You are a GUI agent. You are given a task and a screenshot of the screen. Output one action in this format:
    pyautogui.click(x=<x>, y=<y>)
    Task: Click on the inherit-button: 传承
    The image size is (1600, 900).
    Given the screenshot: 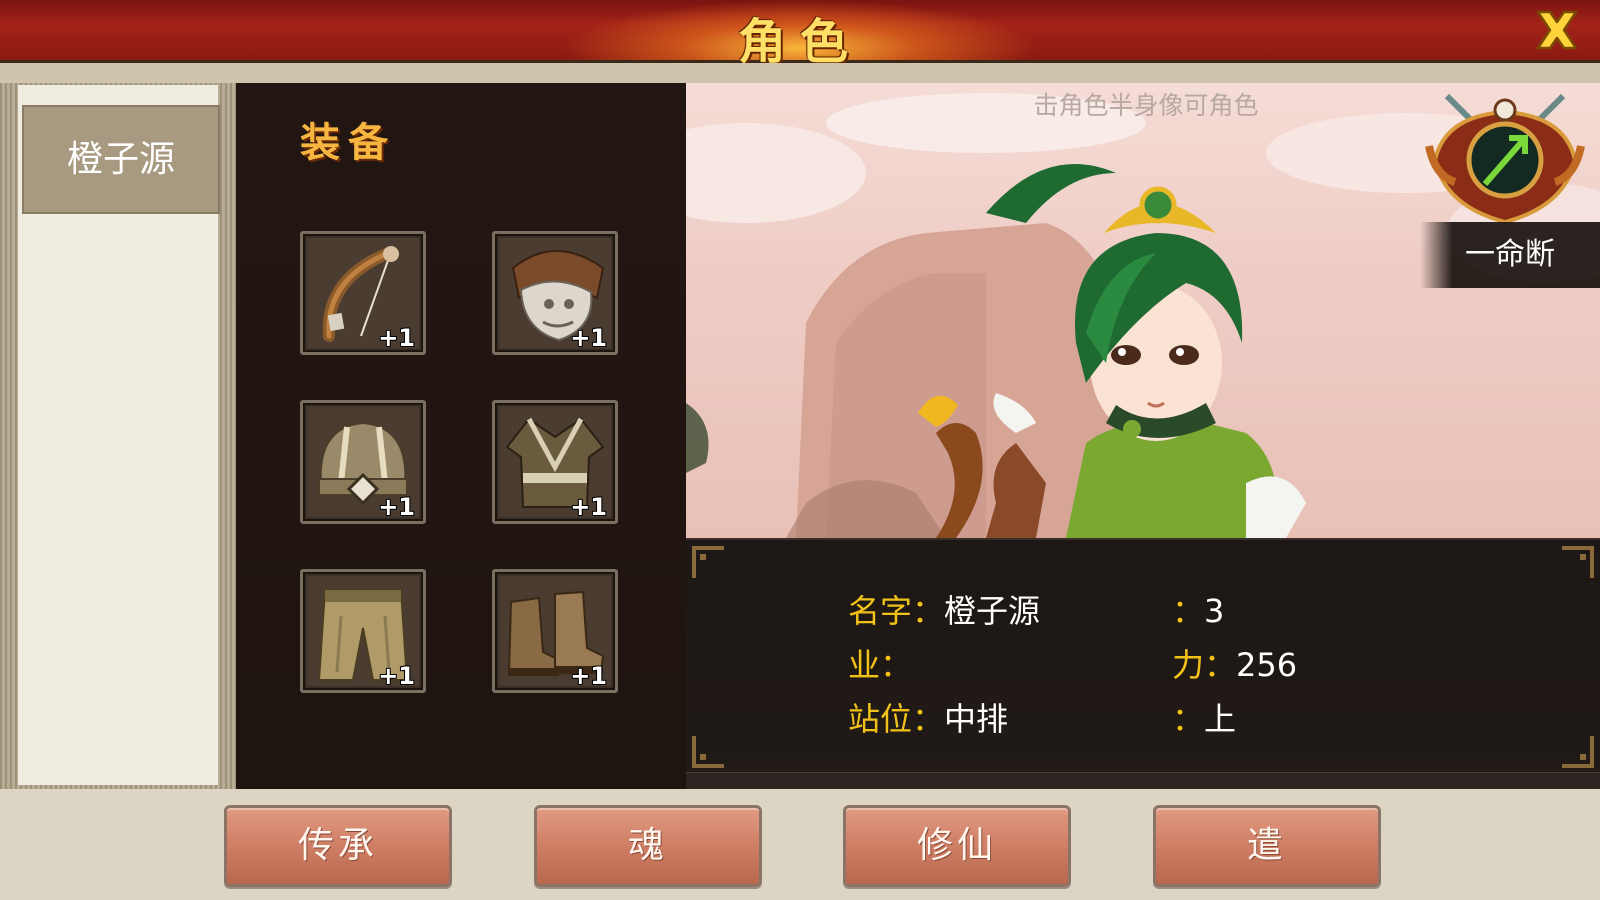 What is the action you would take?
    pyautogui.click(x=338, y=846)
    